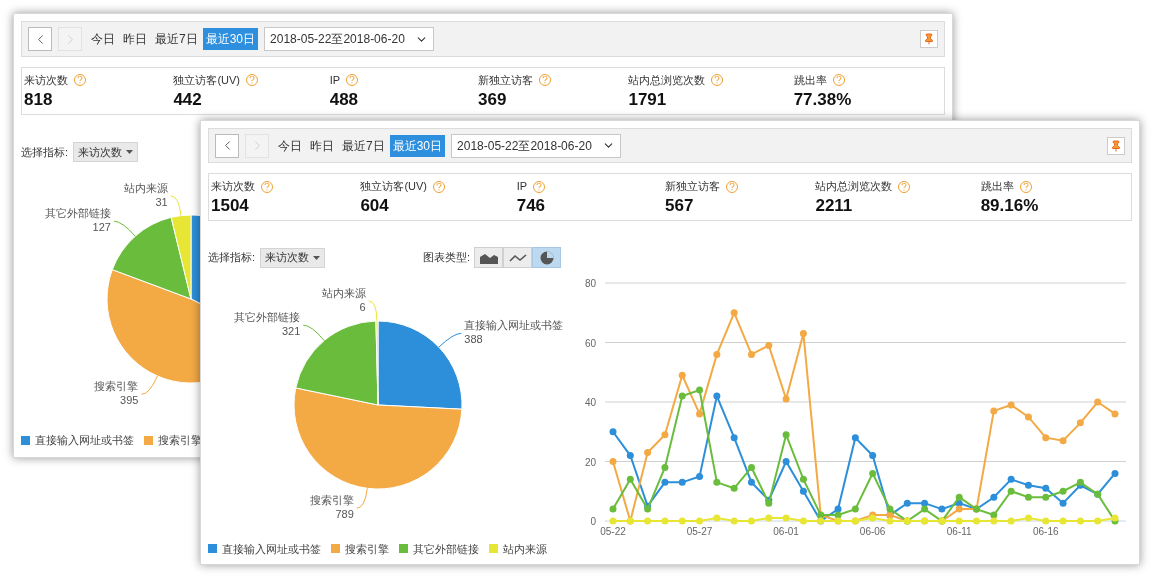 Image resolution: width=1152 pixels, height=579 pixels. Describe the element at coordinates (188, 99) in the screenshot. I see `metric-value: 442` at that location.